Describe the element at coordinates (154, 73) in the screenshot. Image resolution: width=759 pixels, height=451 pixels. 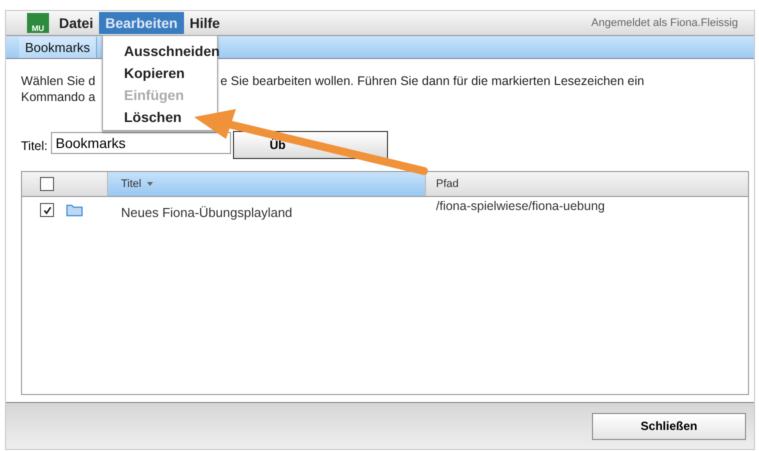
I see `menu-item: Kopieren` at that location.